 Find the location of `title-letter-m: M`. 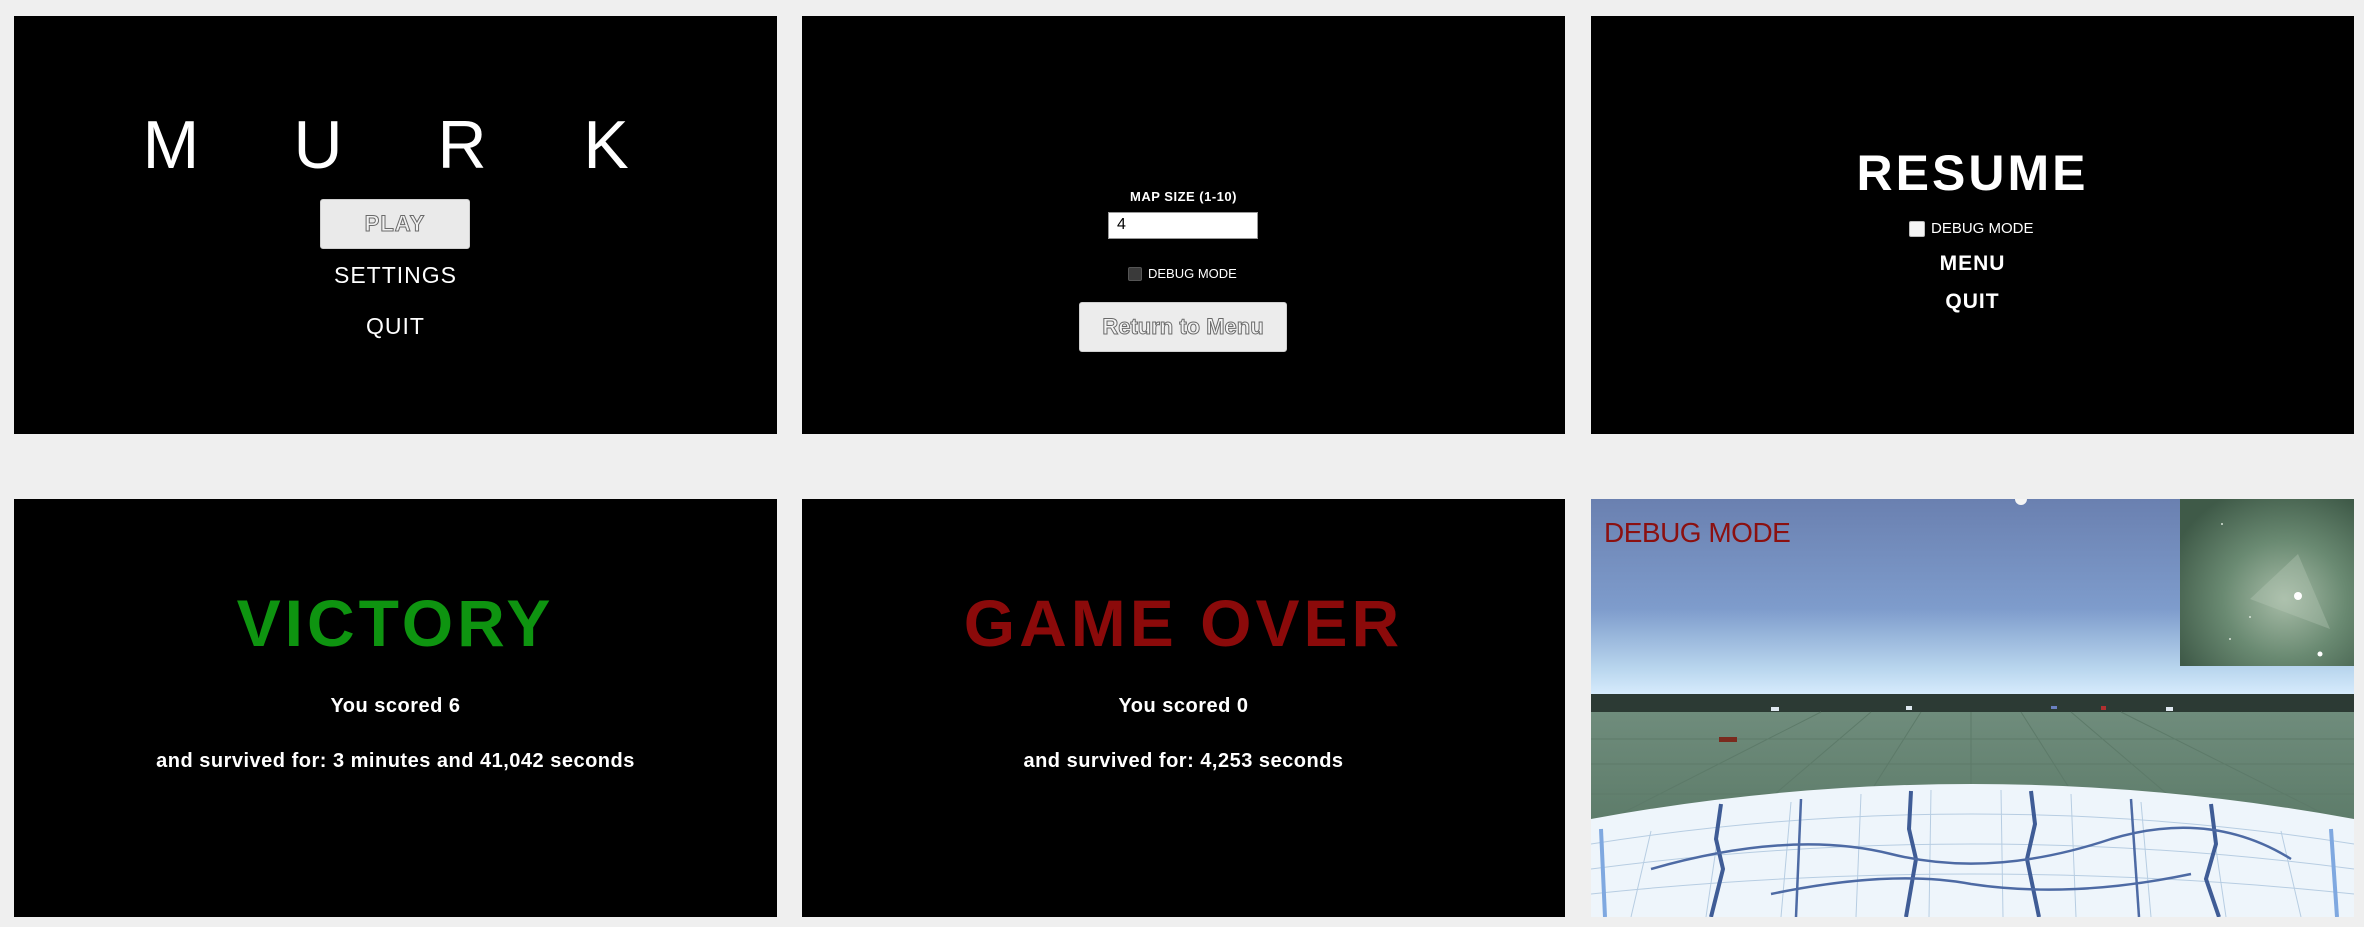

title-letter-m: M is located at coordinates (171, 145).